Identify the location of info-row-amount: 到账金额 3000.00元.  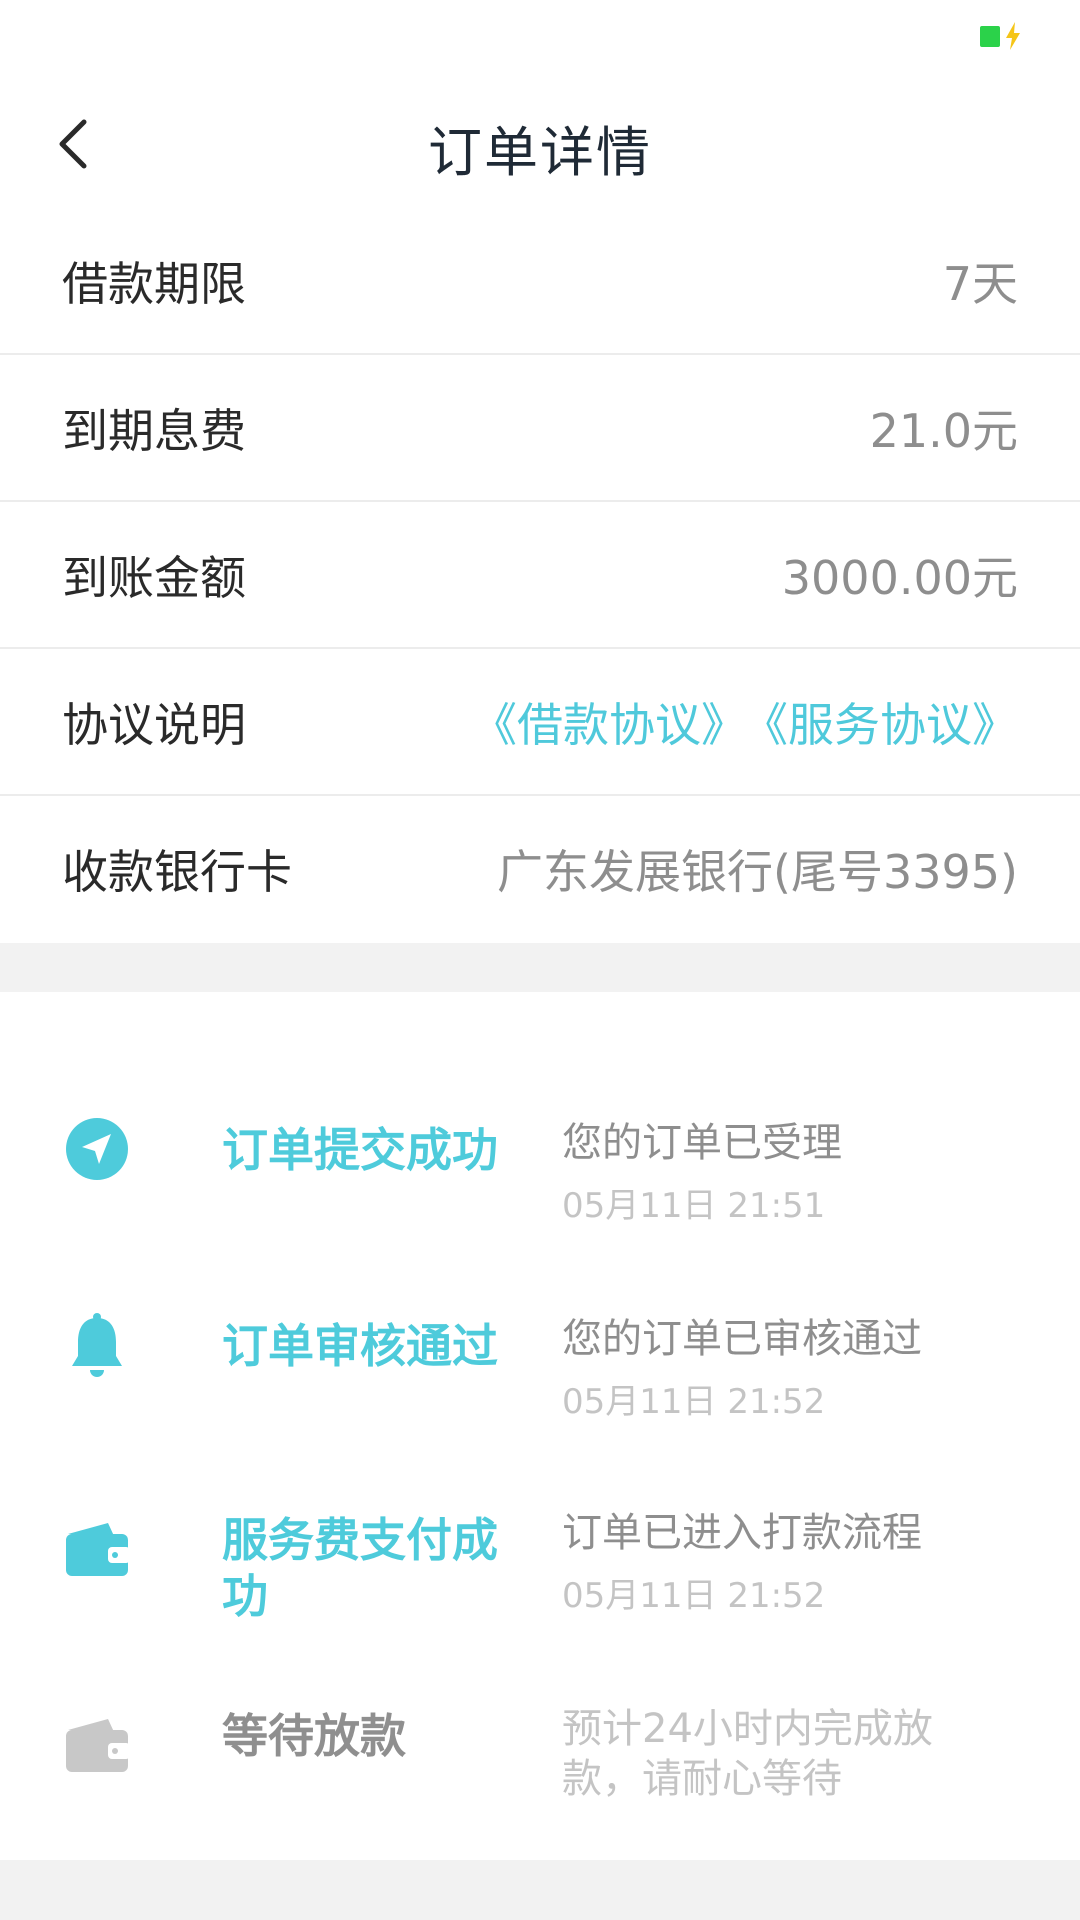
(540, 575).